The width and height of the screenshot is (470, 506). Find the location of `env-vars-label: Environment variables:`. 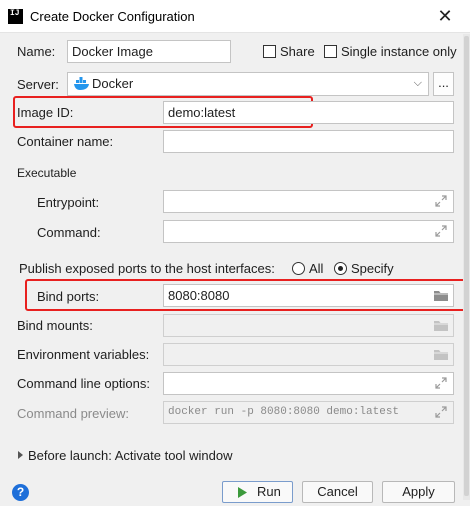

env-vars-label: Environment variables: is located at coordinates (83, 354).